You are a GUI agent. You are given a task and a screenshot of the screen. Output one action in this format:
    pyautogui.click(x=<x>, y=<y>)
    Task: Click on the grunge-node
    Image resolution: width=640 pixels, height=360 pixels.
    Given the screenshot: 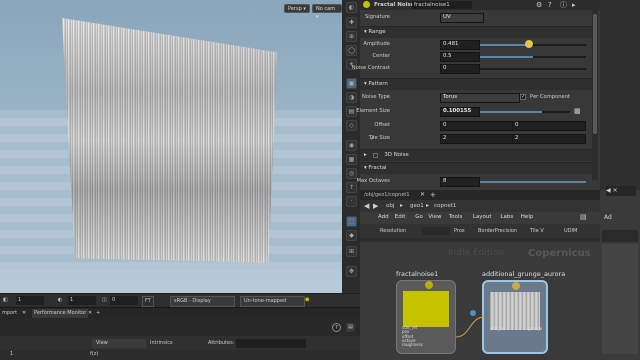 What is the action you would take?
    pyautogui.click(x=515, y=317)
    